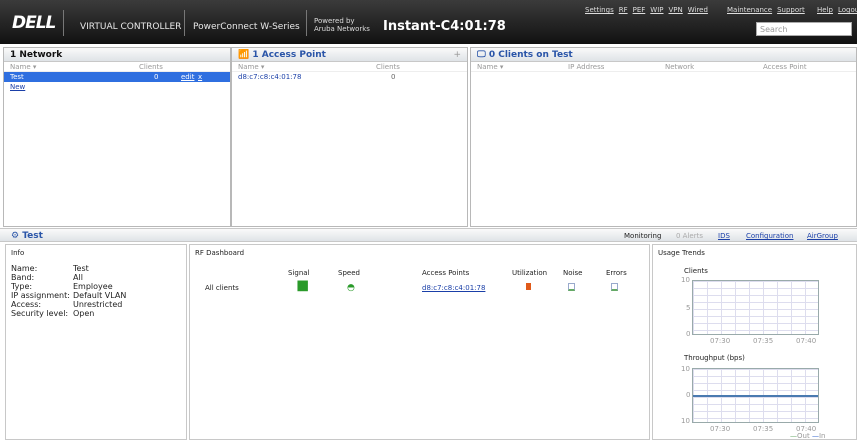 The image size is (857, 440). What do you see at coordinates (444, 26) in the screenshot?
I see `instance-name: Instant-C4:01:78` at bounding box center [444, 26].